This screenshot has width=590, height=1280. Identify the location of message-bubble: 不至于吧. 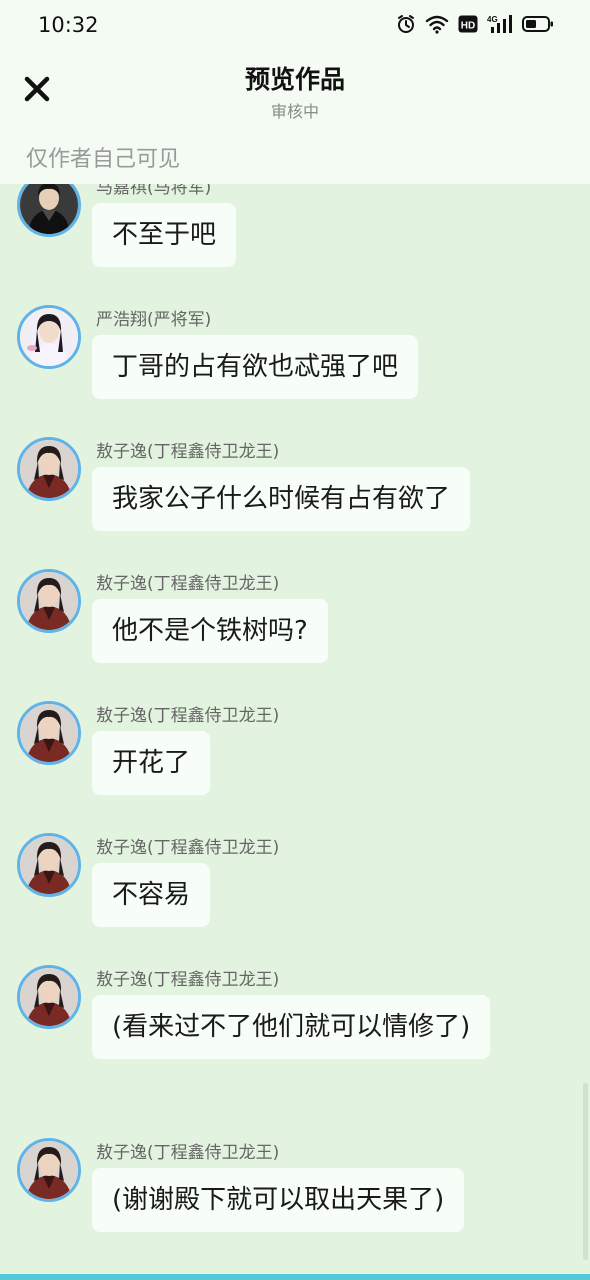
(164, 235).